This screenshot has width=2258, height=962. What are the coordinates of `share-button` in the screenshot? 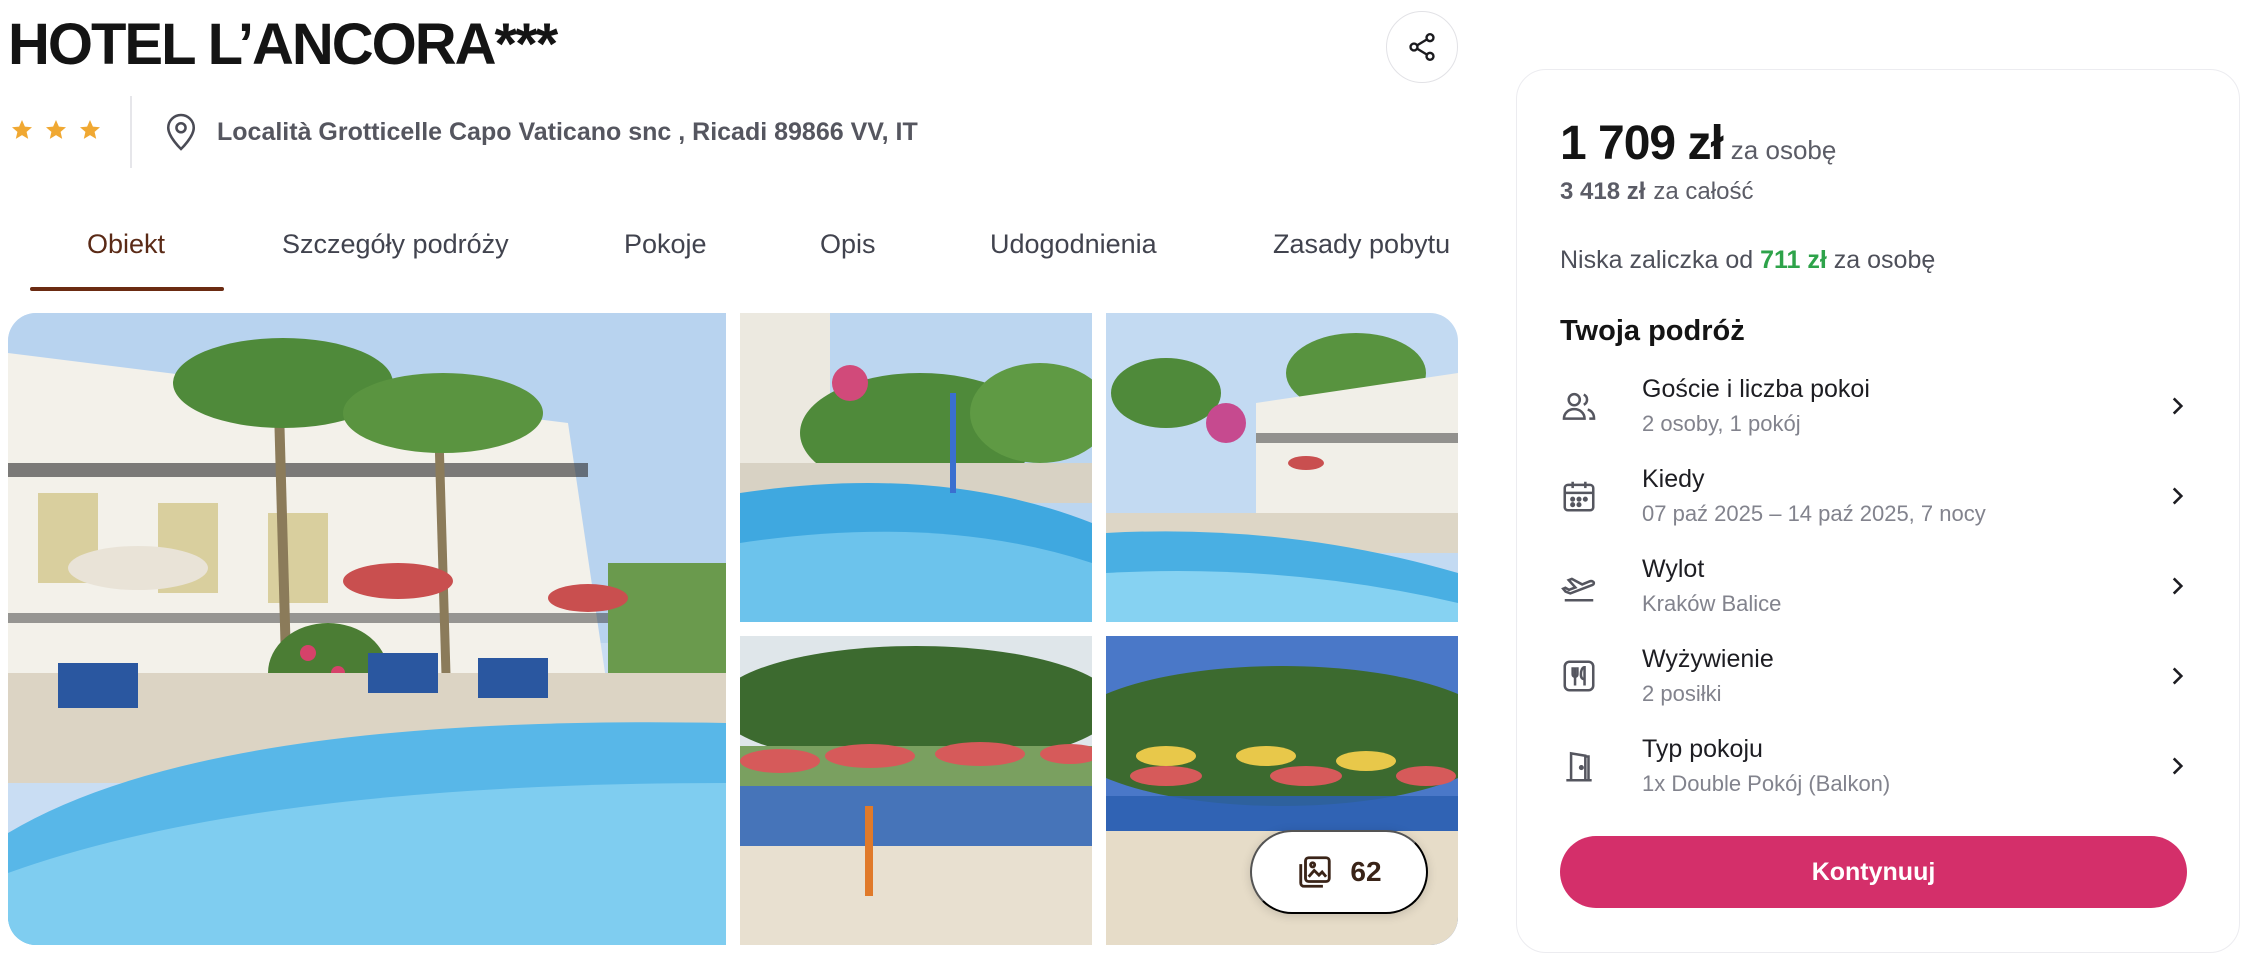 It's located at (1422, 47).